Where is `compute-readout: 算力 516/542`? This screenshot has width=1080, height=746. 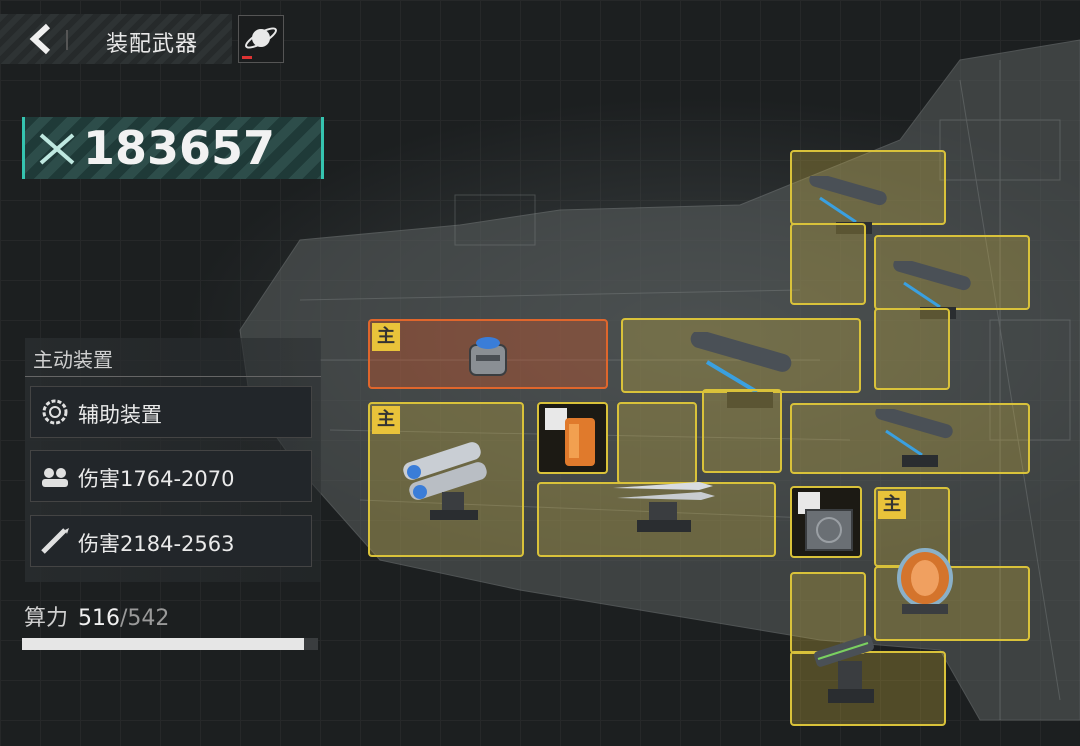 compute-readout: 算力 516/542 is located at coordinates (96, 616).